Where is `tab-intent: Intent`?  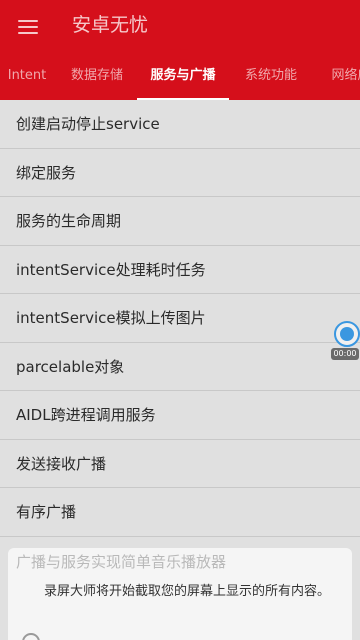 tab-intent: Intent is located at coordinates (27, 76).